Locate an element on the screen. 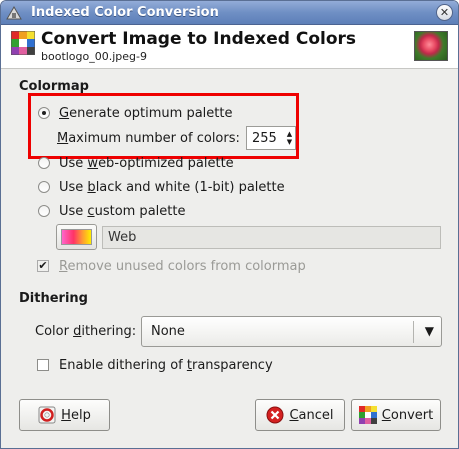 The image size is (459, 449). lifebuoy-icon is located at coordinates (47, 415).